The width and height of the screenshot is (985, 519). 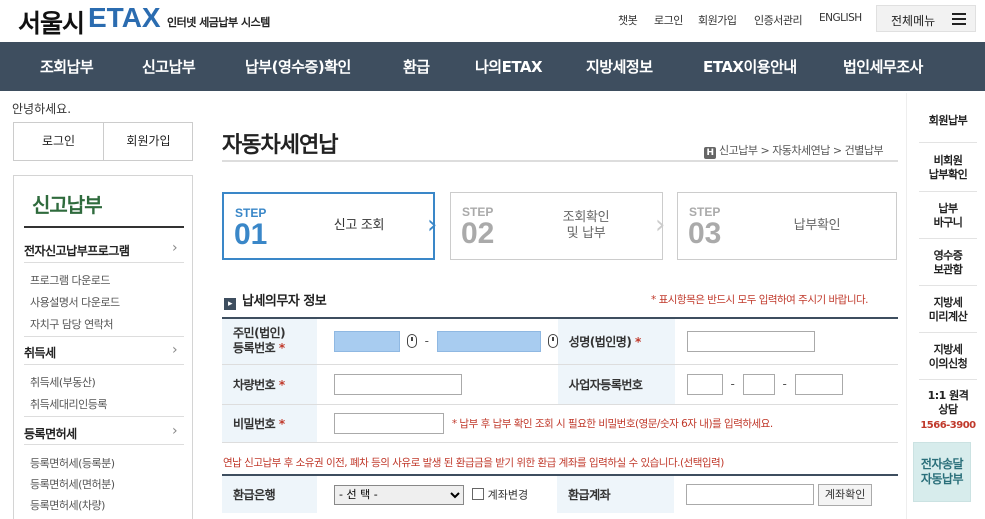 What do you see at coordinates (169, 66) in the screenshot?
I see `nav-item-report-pay: 신고납부` at bounding box center [169, 66].